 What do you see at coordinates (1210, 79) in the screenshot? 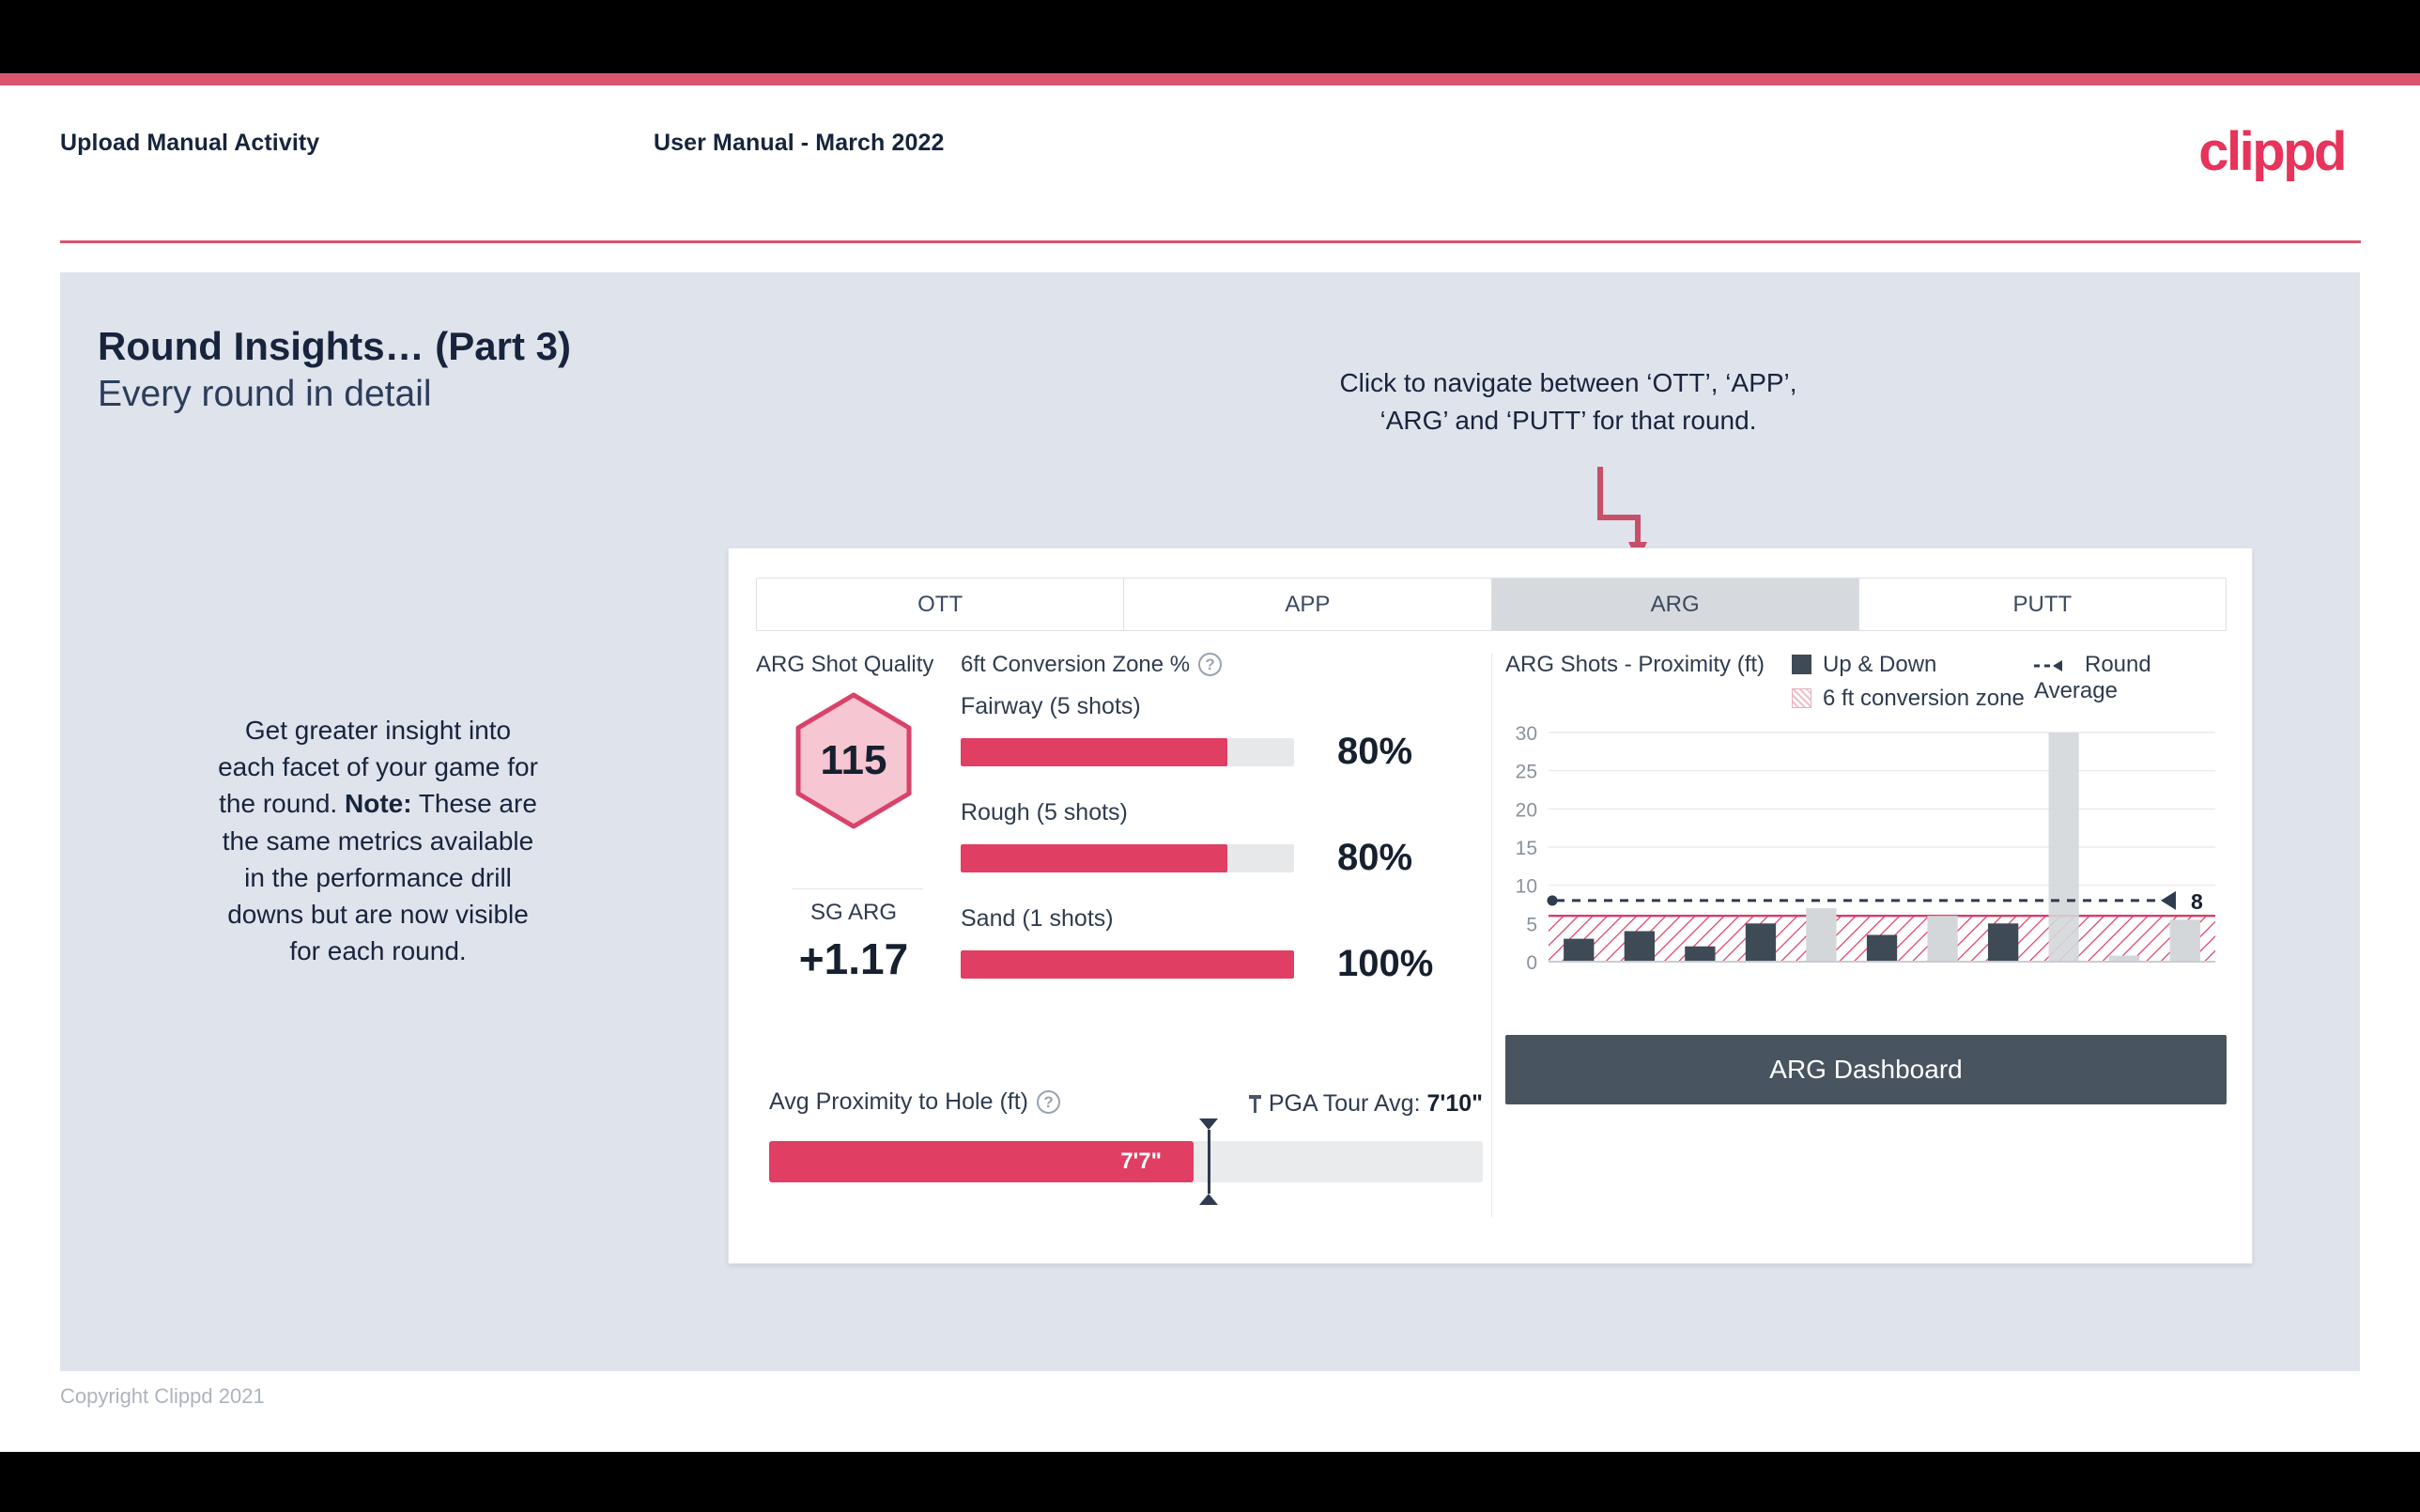
I see `accent-stripe` at bounding box center [1210, 79].